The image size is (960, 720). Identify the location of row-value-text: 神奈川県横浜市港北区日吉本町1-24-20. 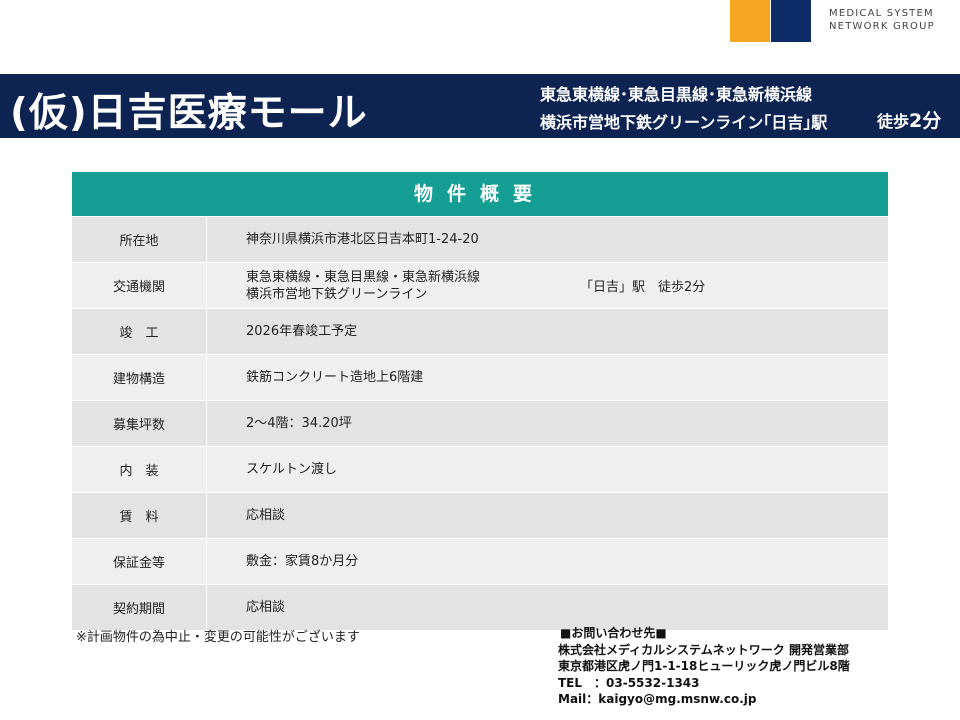
(362, 239).